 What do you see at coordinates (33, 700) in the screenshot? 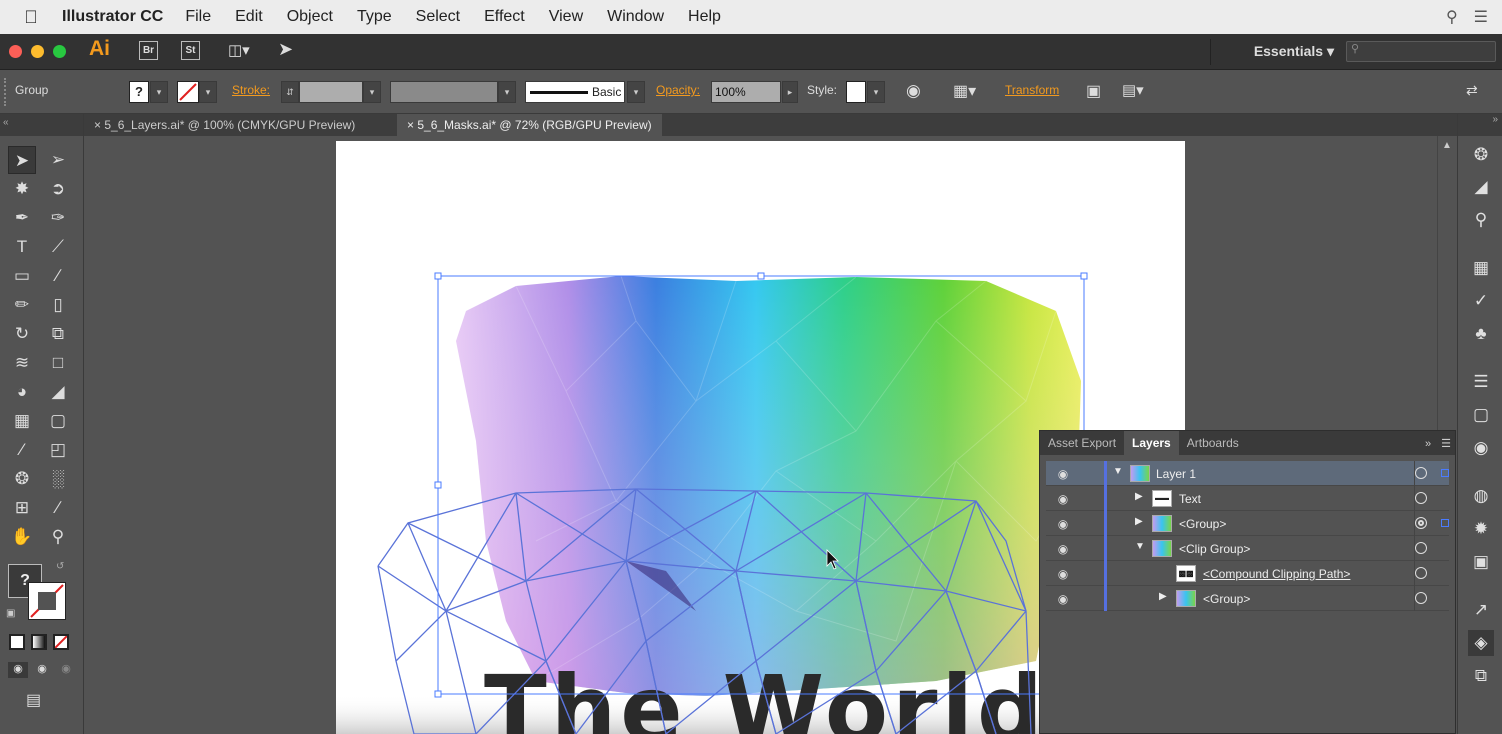
I see `screen-mode-icon: ▤` at bounding box center [33, 700].